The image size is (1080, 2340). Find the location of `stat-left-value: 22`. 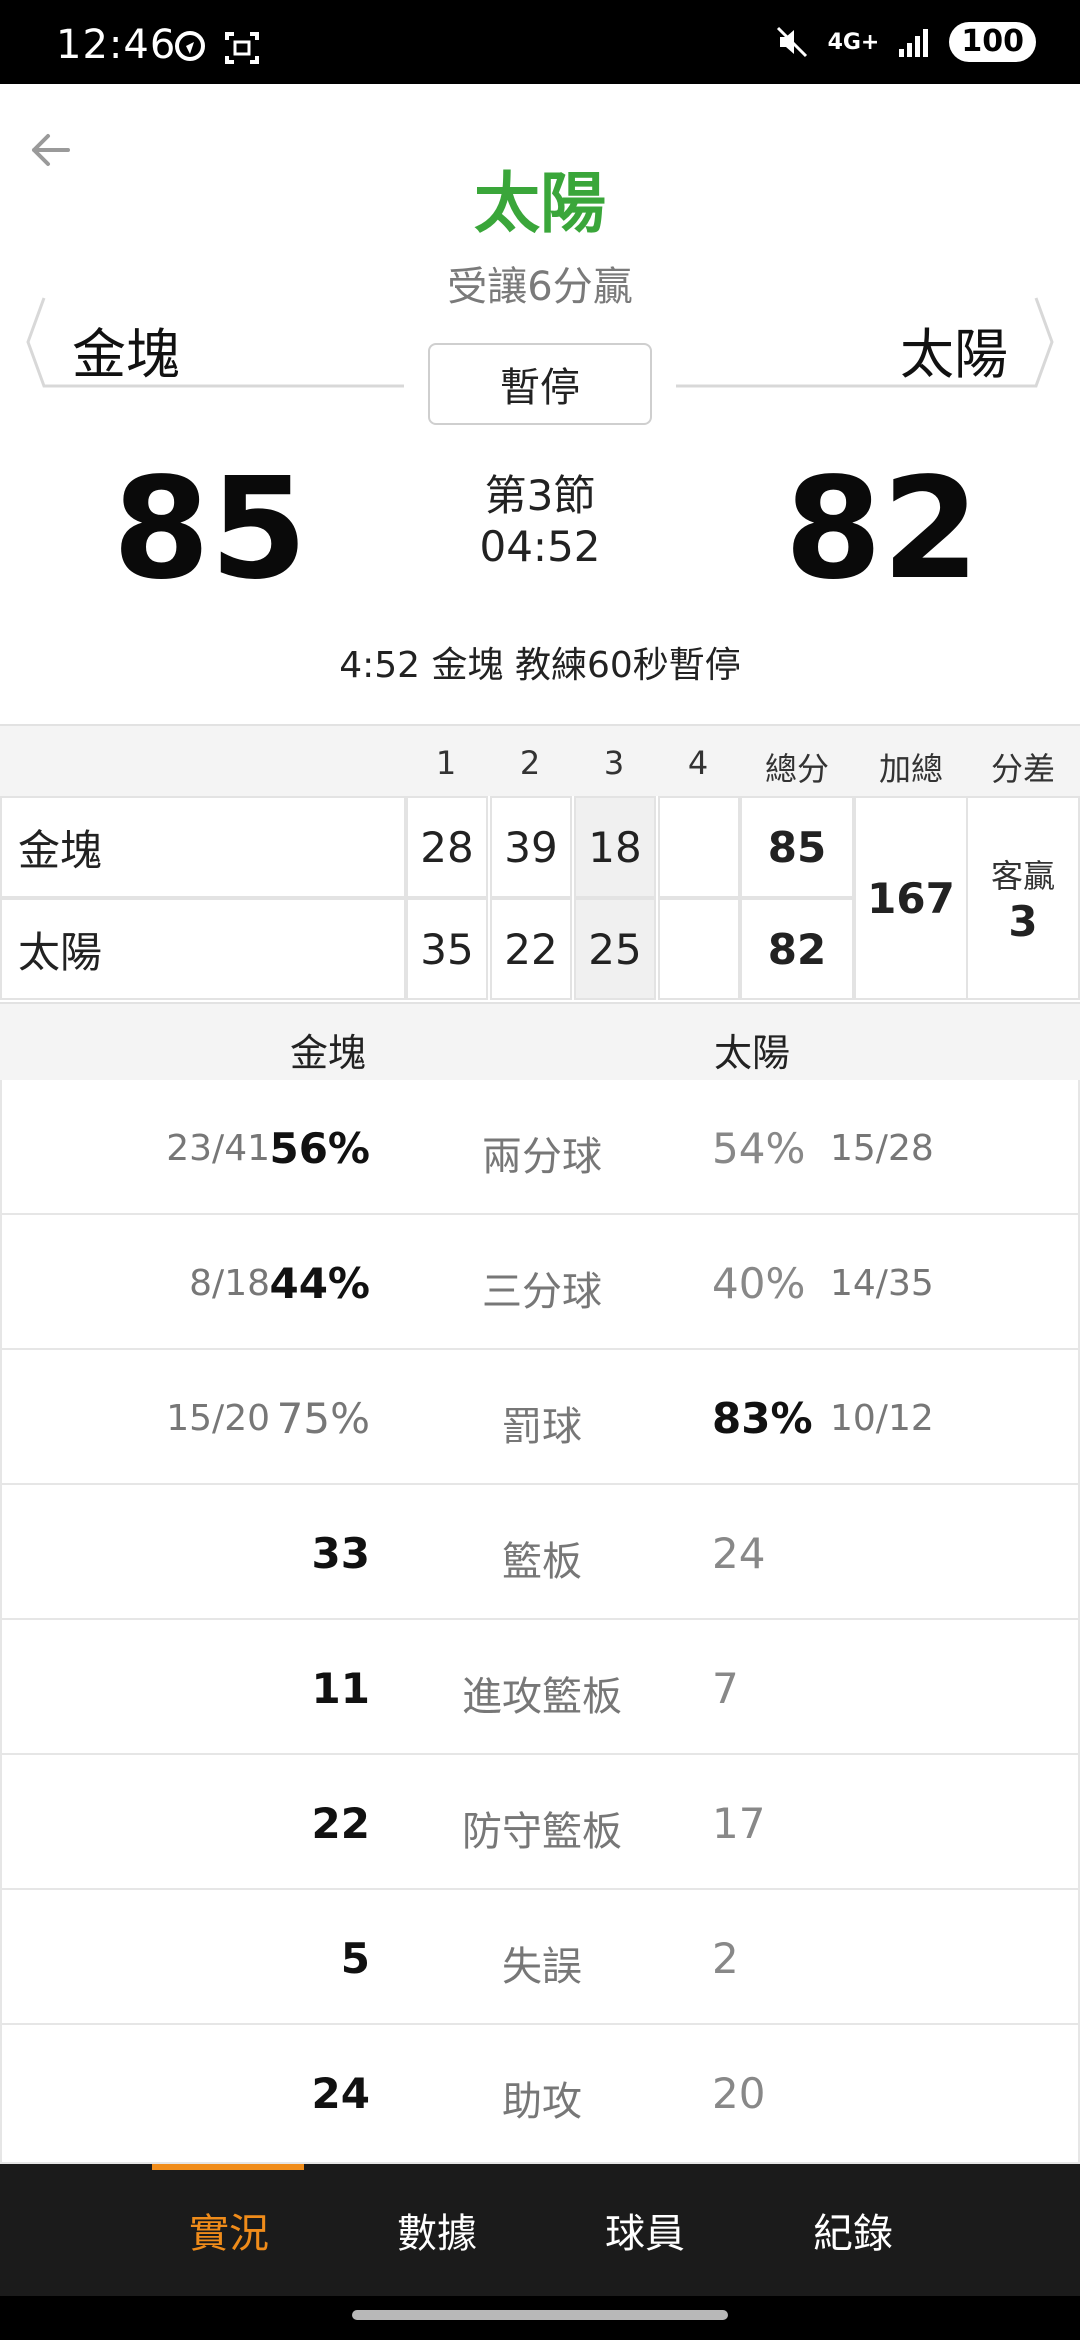

stat-left-value: 22 is located at coordinates (340, 1823).